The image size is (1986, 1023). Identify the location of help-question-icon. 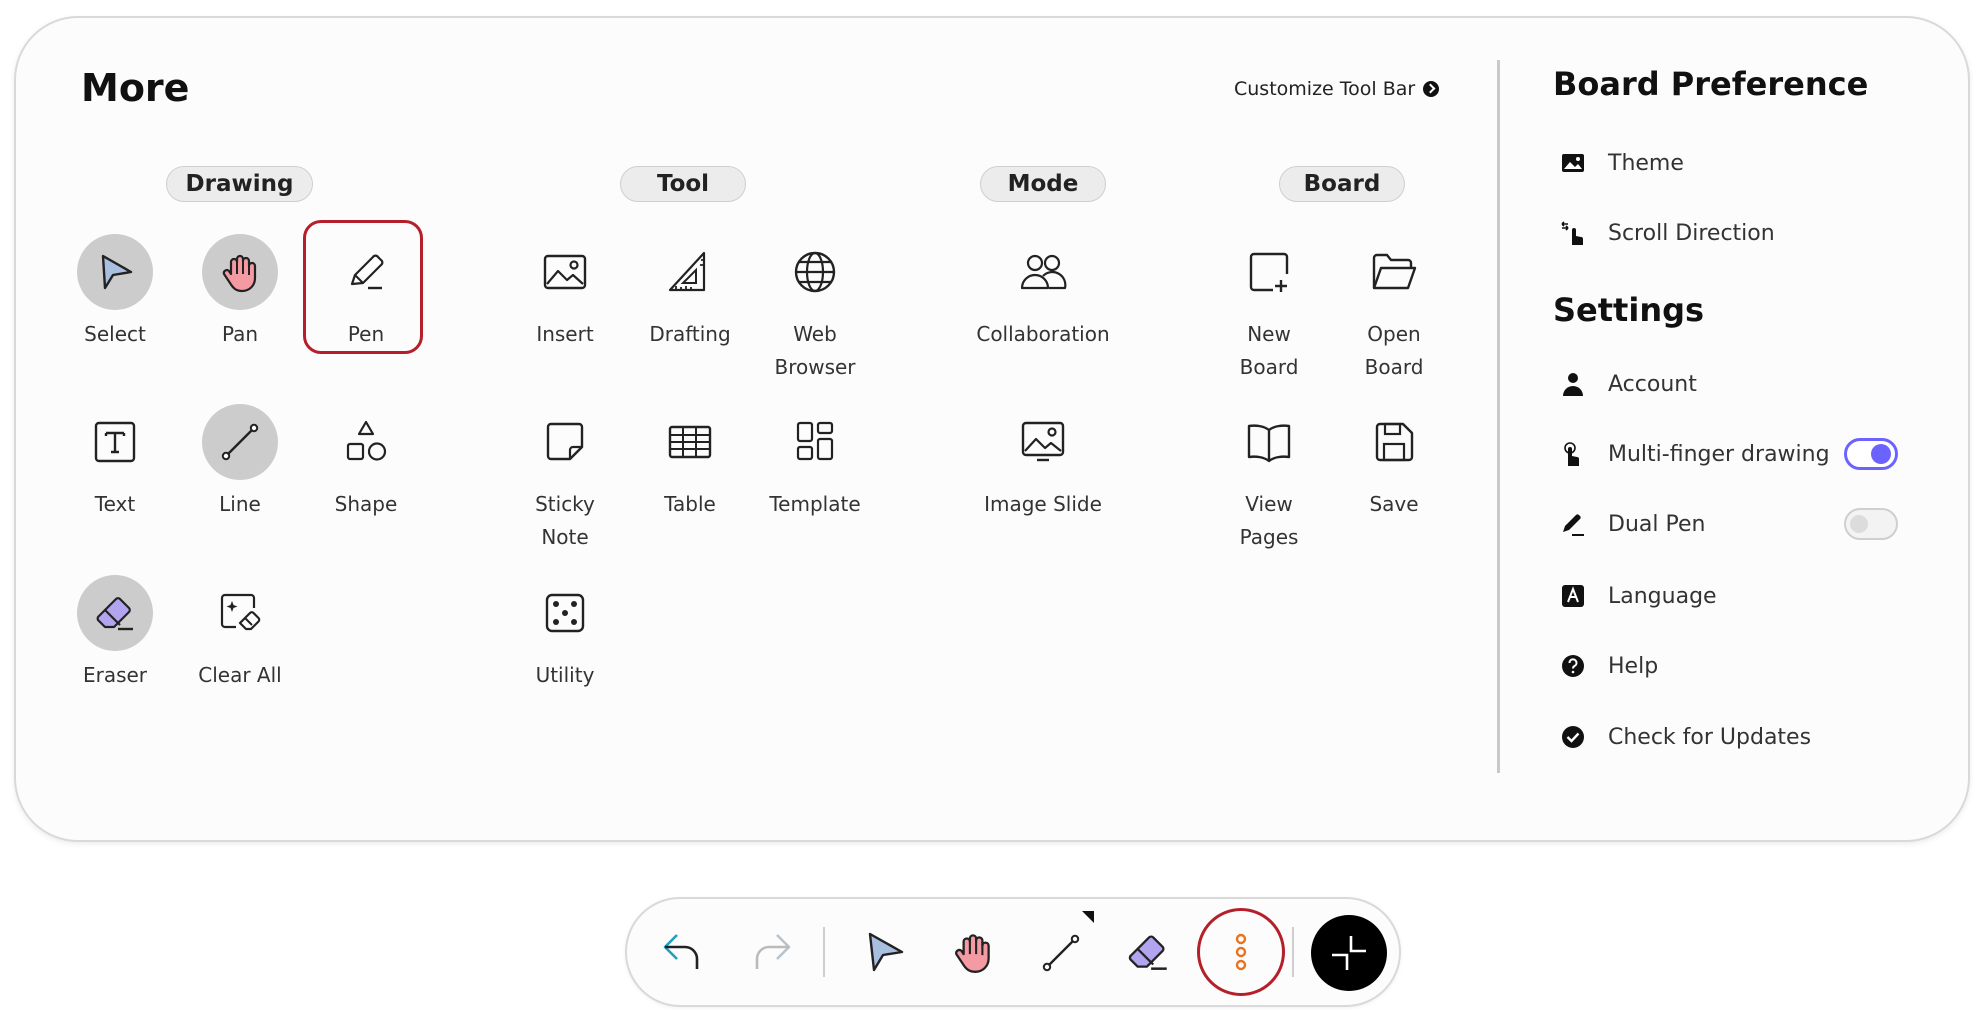
(1573, 666).